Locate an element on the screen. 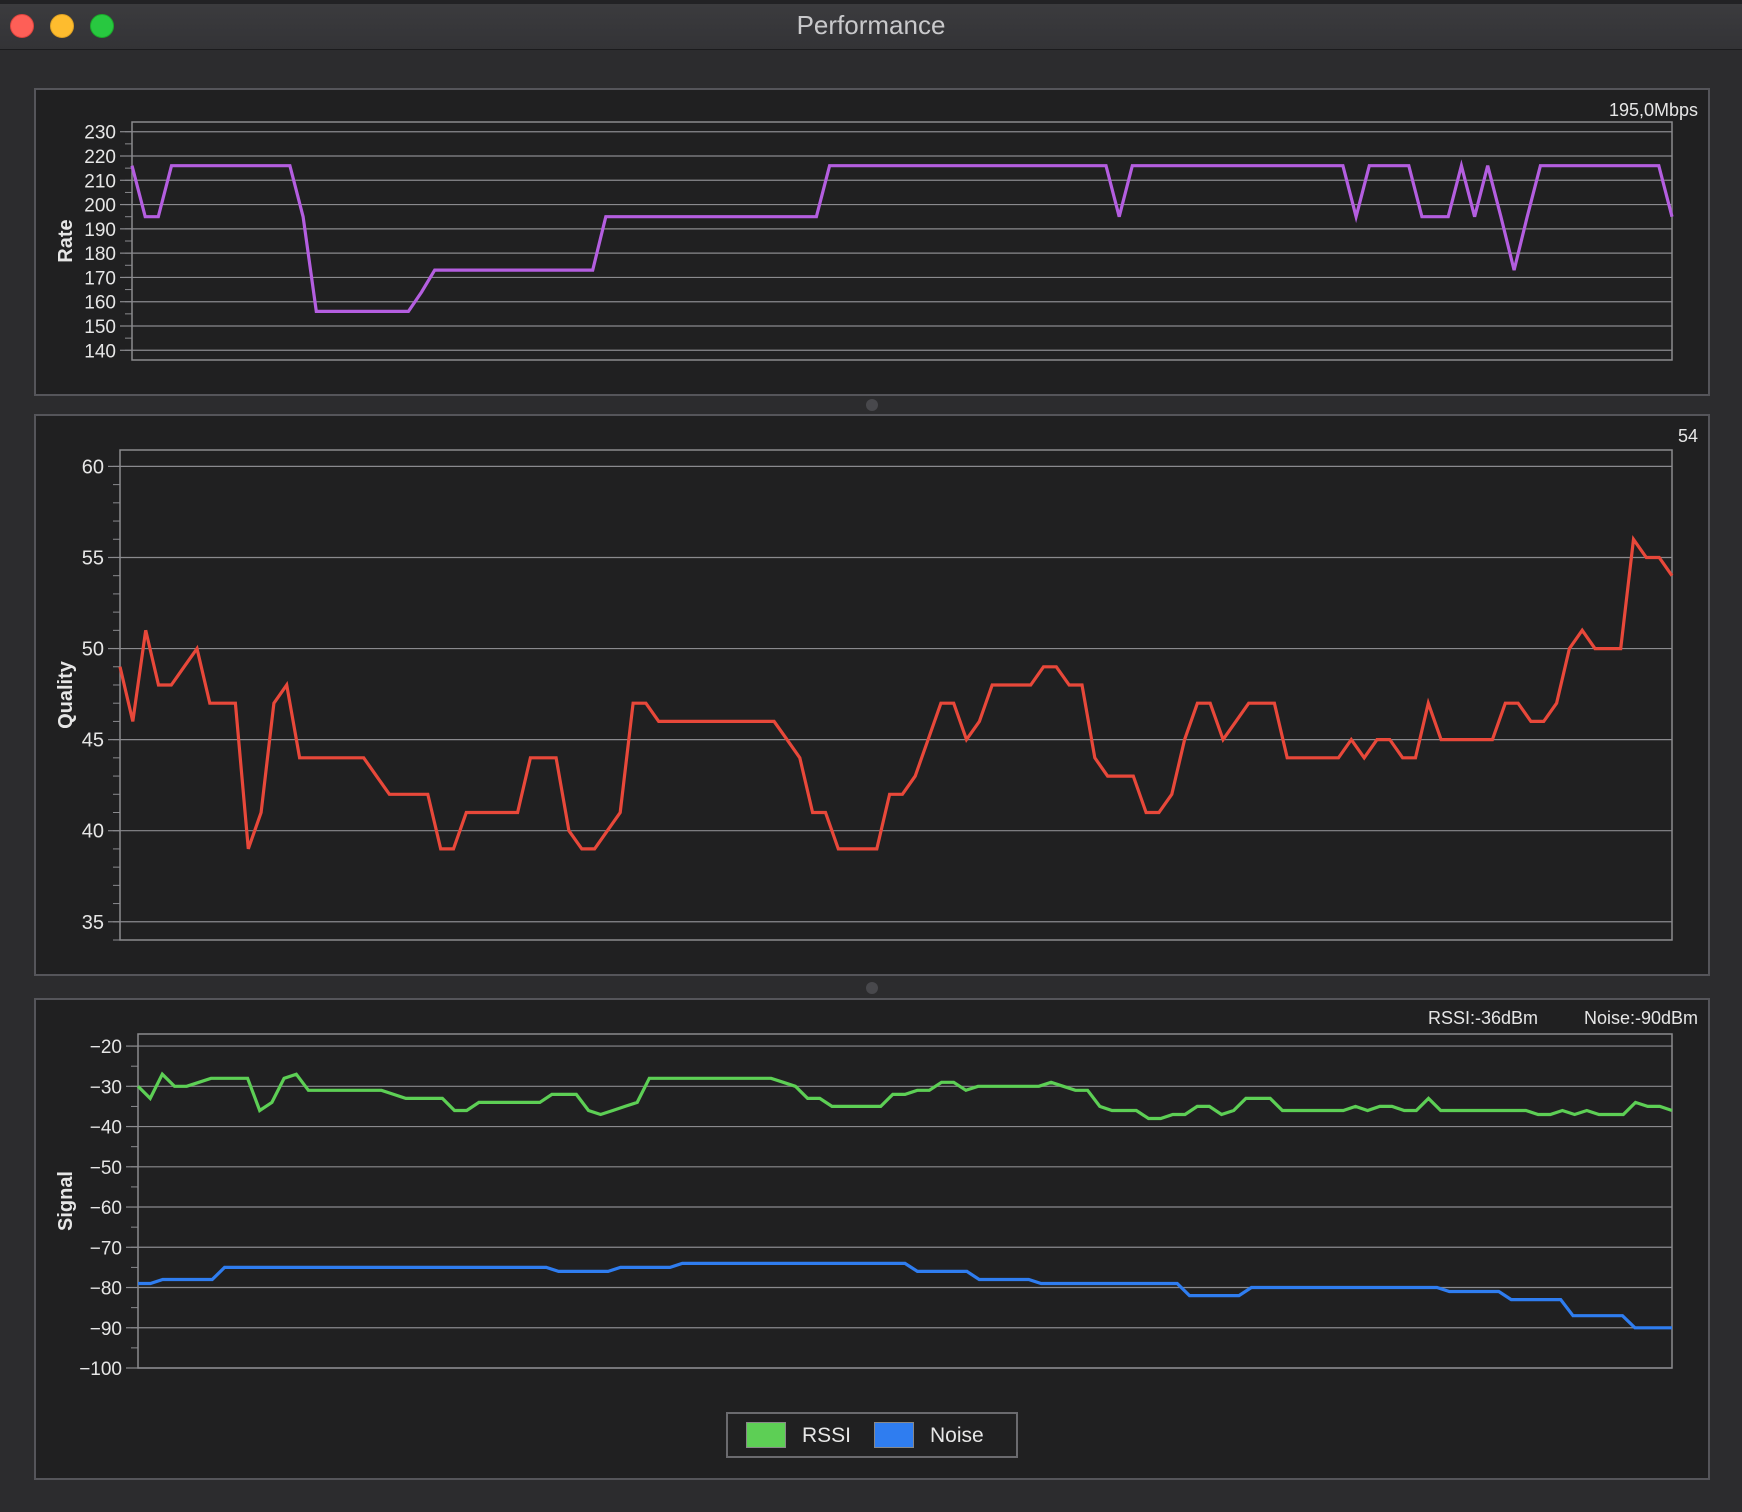 This screenshot has height=1512, width=1742. y-tick-label: −100 is located at coordinates (100, 1369).